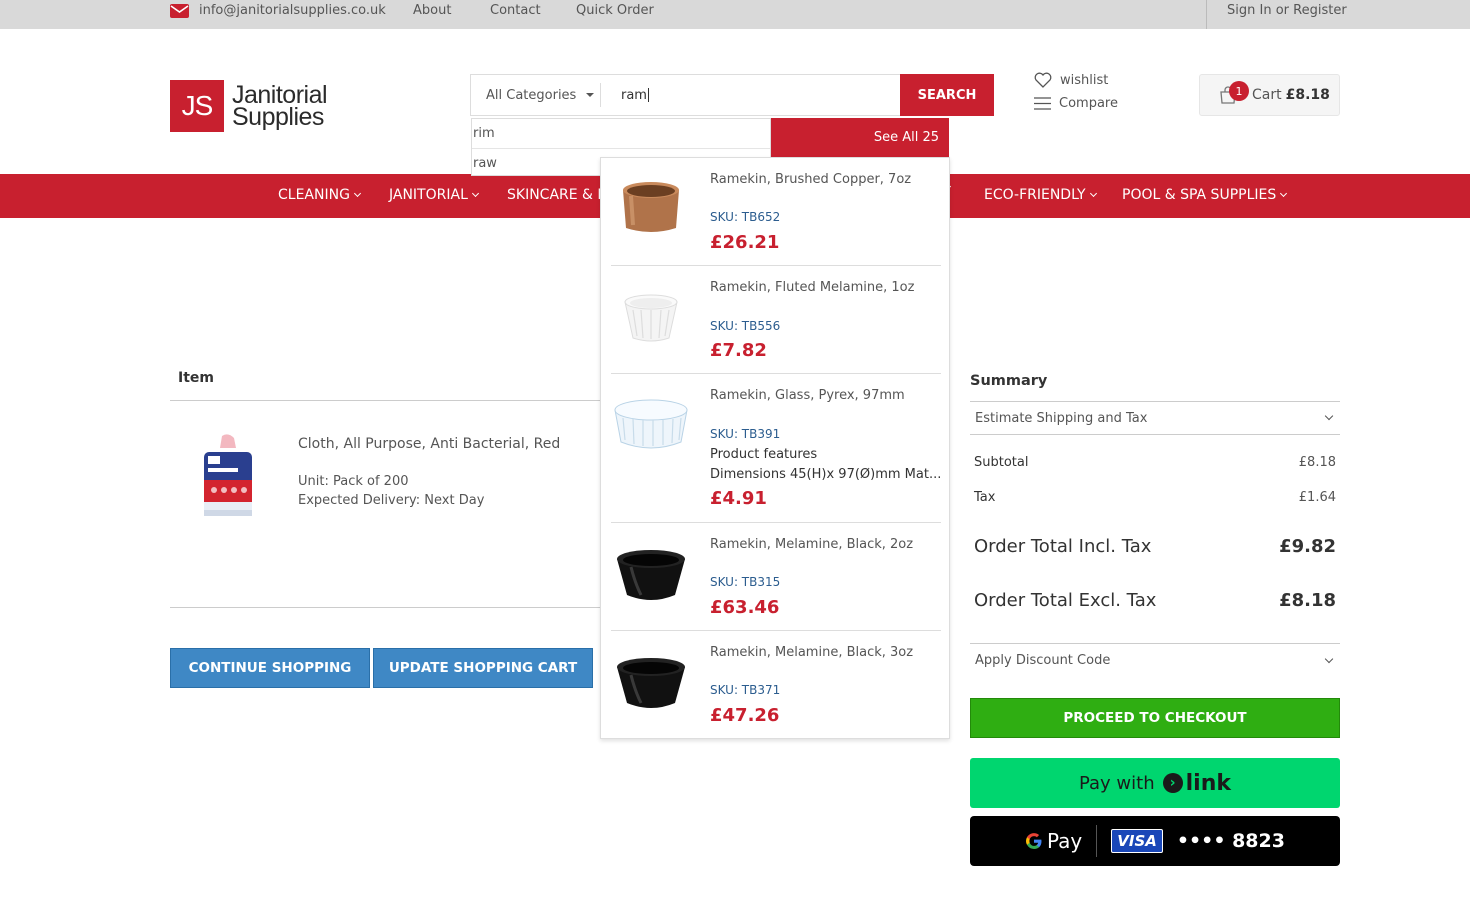  Describe the element at coordinates (1137, 841) in the screenshot. I see `visa-card-icon: VISA` at that location.